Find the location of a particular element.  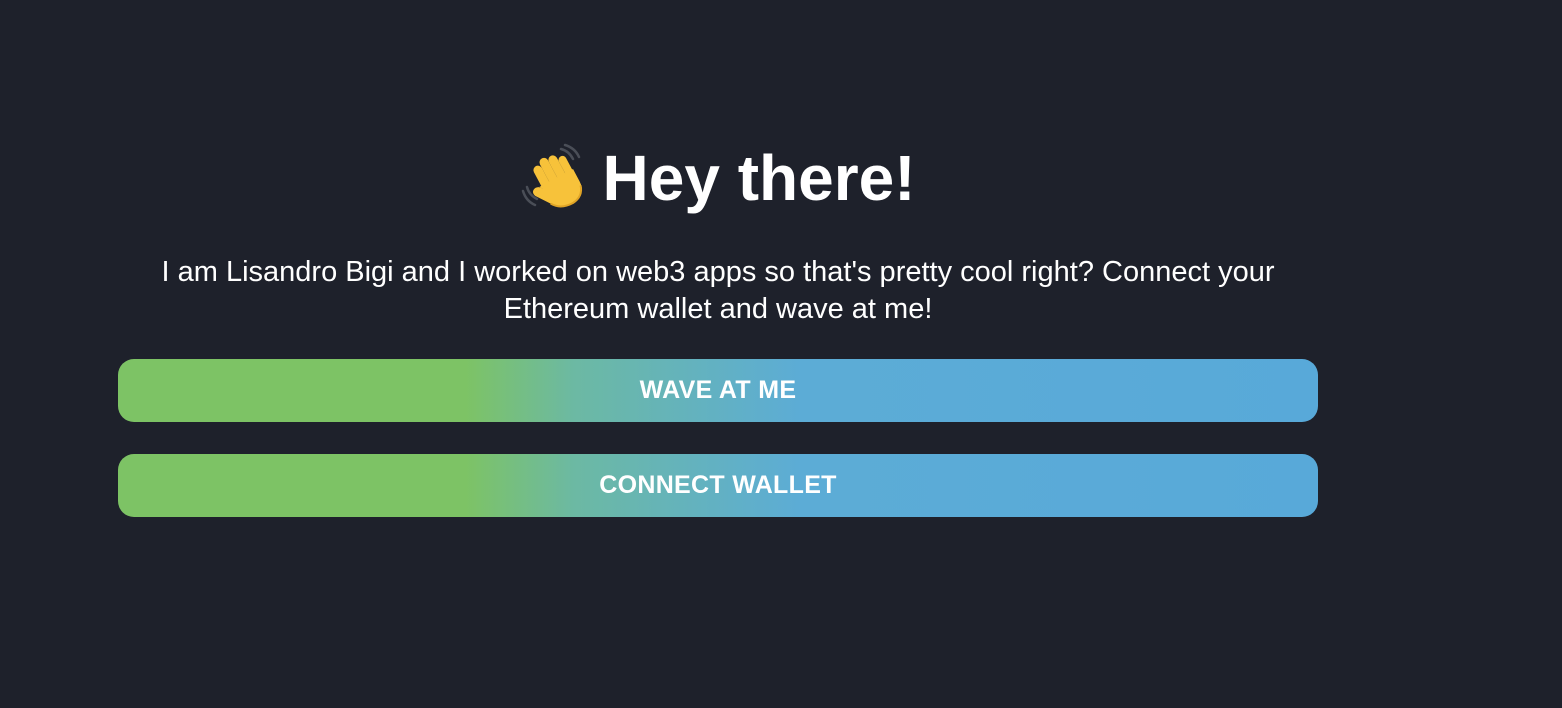

header: Hey there! is located at coordinates (718, 178).